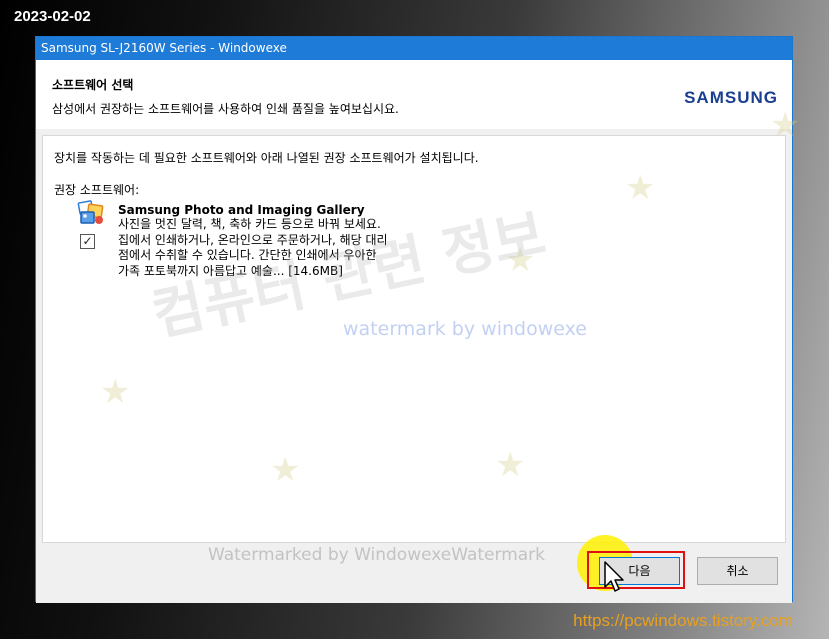 This screenshot has height=639, width=829. Describe the element at coordinates (377, 555) in the screenshot. I see `watermark-bottom: Watermarked by WindowexeWatermark` at that location.